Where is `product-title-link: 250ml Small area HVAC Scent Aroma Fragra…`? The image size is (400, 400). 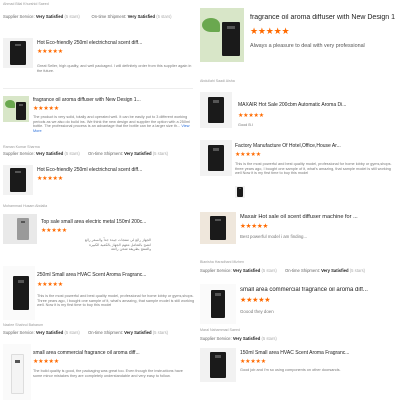
product-title-link: 250ml Small area HVAC Scent Aroma Fragra… is located at coordinates (112, 275).